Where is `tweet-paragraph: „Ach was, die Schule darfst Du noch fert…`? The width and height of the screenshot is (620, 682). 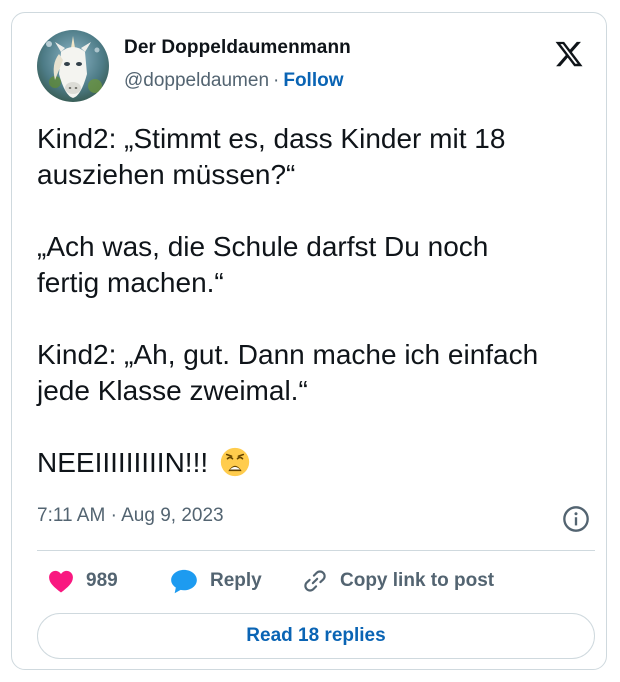 tweet-paragraph: „Ach was, die Schule darfst Du noch fert… is located at coordinates (312, 265).